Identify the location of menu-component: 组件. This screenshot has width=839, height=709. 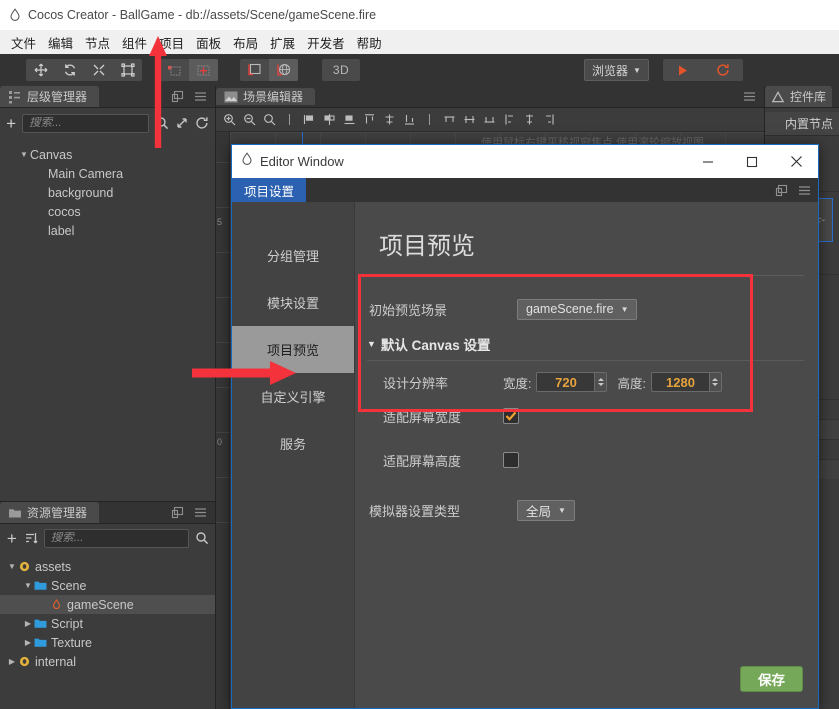
(134, 42).